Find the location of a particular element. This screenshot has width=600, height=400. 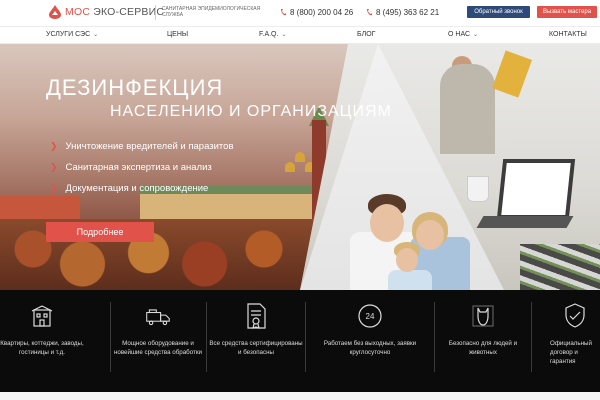

callback-button: Обратный звонок is located at coordinates (498, 12).